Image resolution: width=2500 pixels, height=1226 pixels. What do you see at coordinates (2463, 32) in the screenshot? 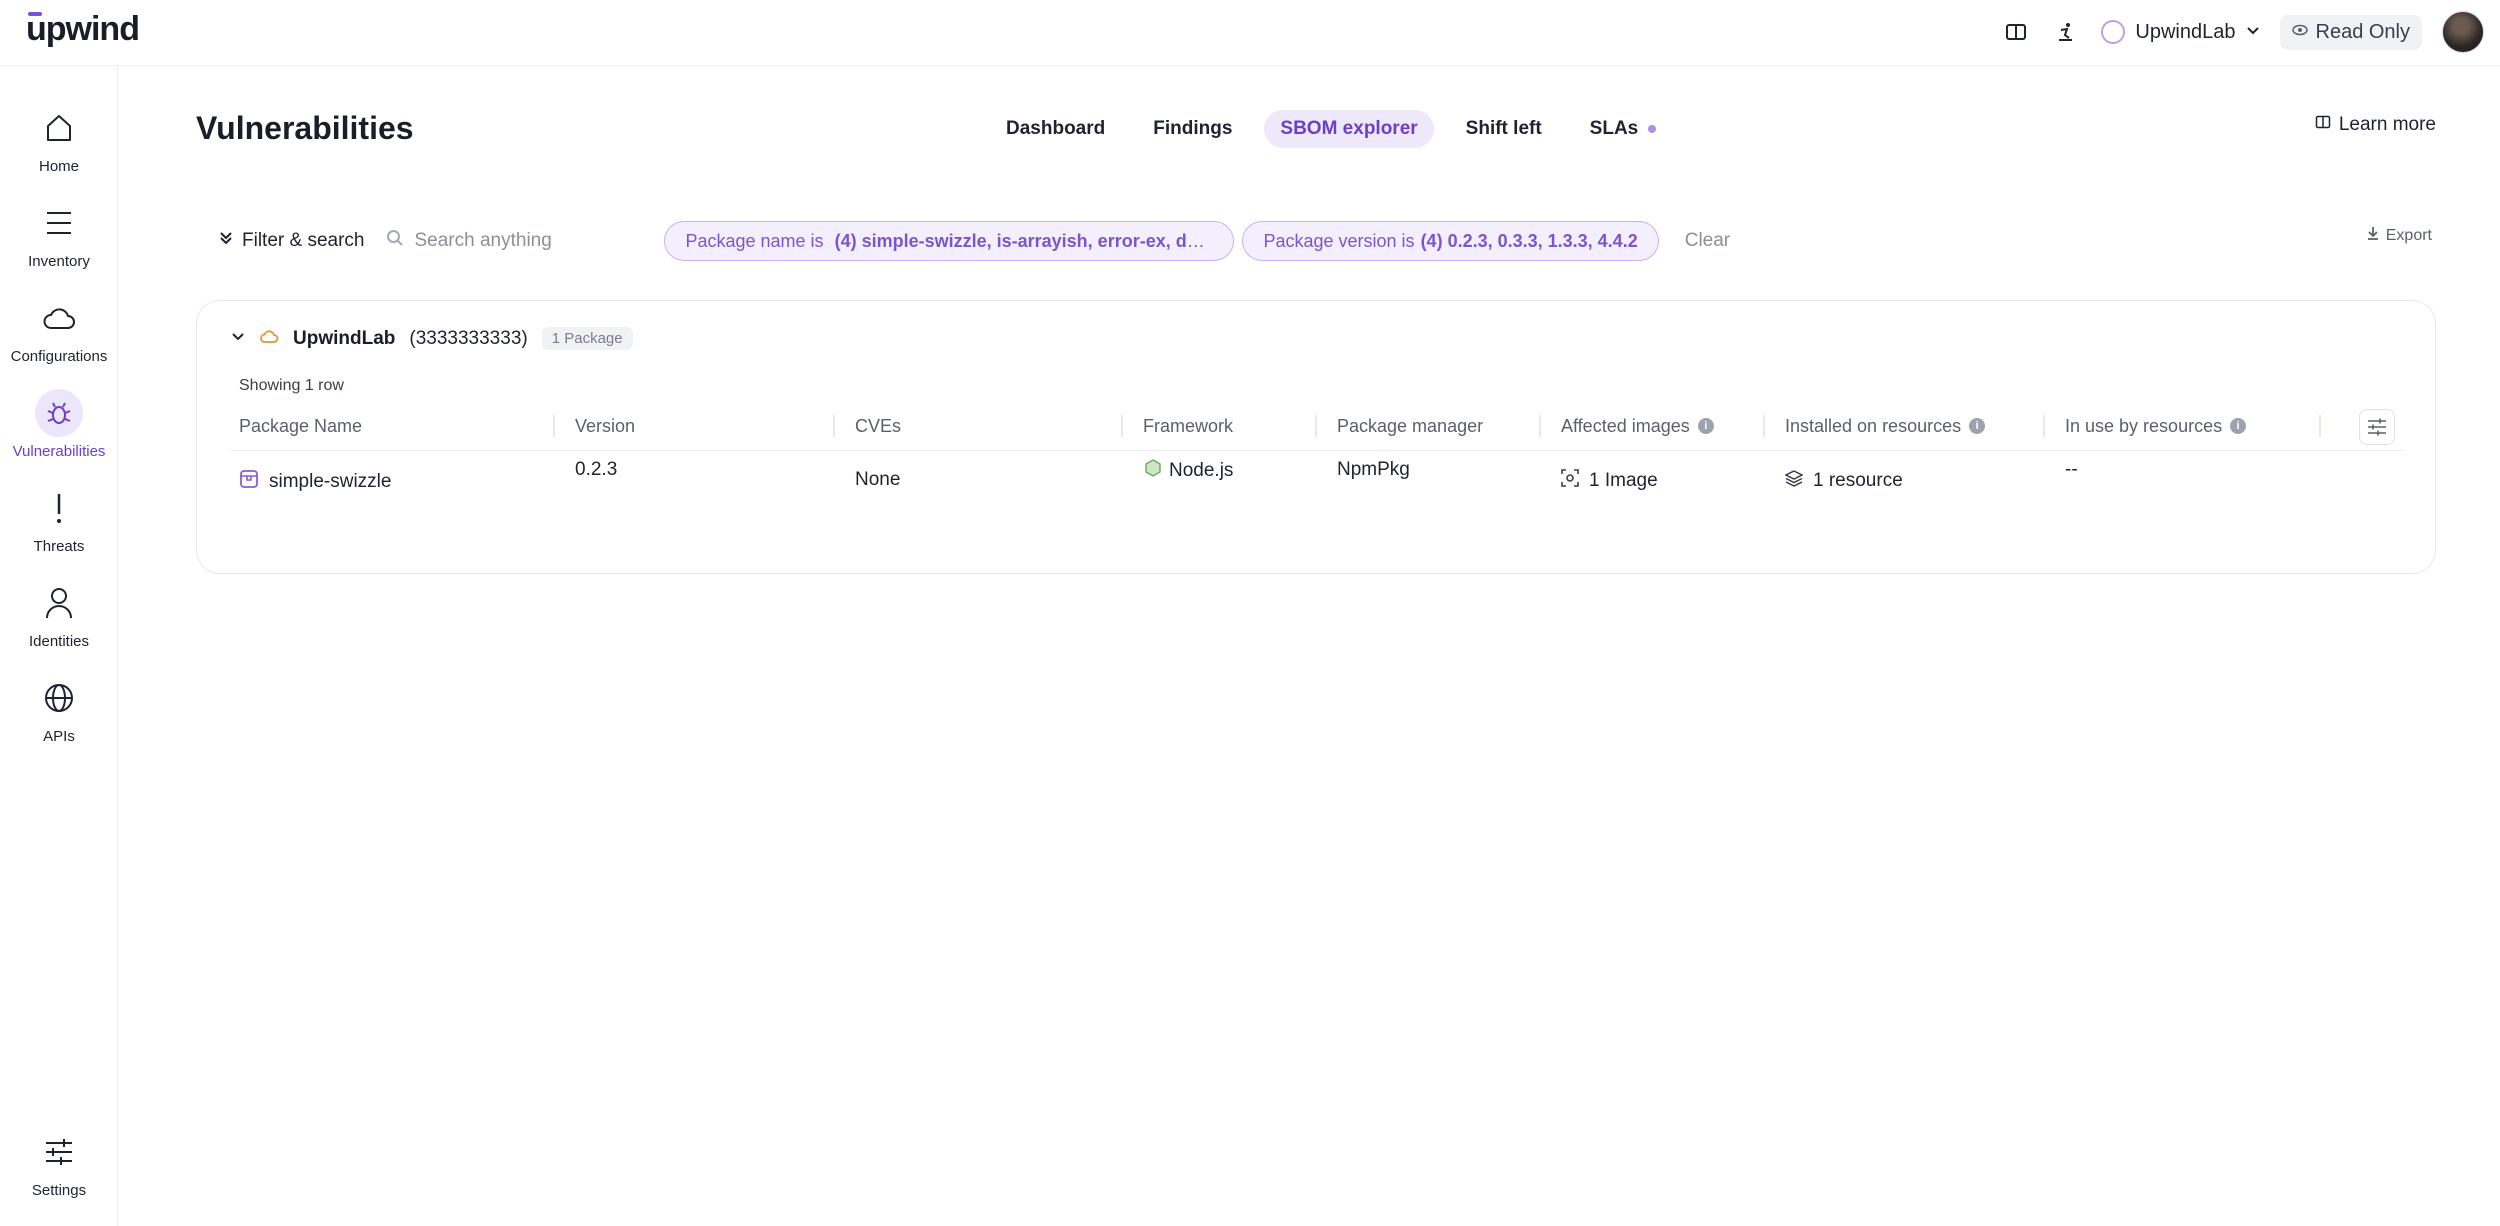
I see `avatar` at bounding box center [2463, 32].